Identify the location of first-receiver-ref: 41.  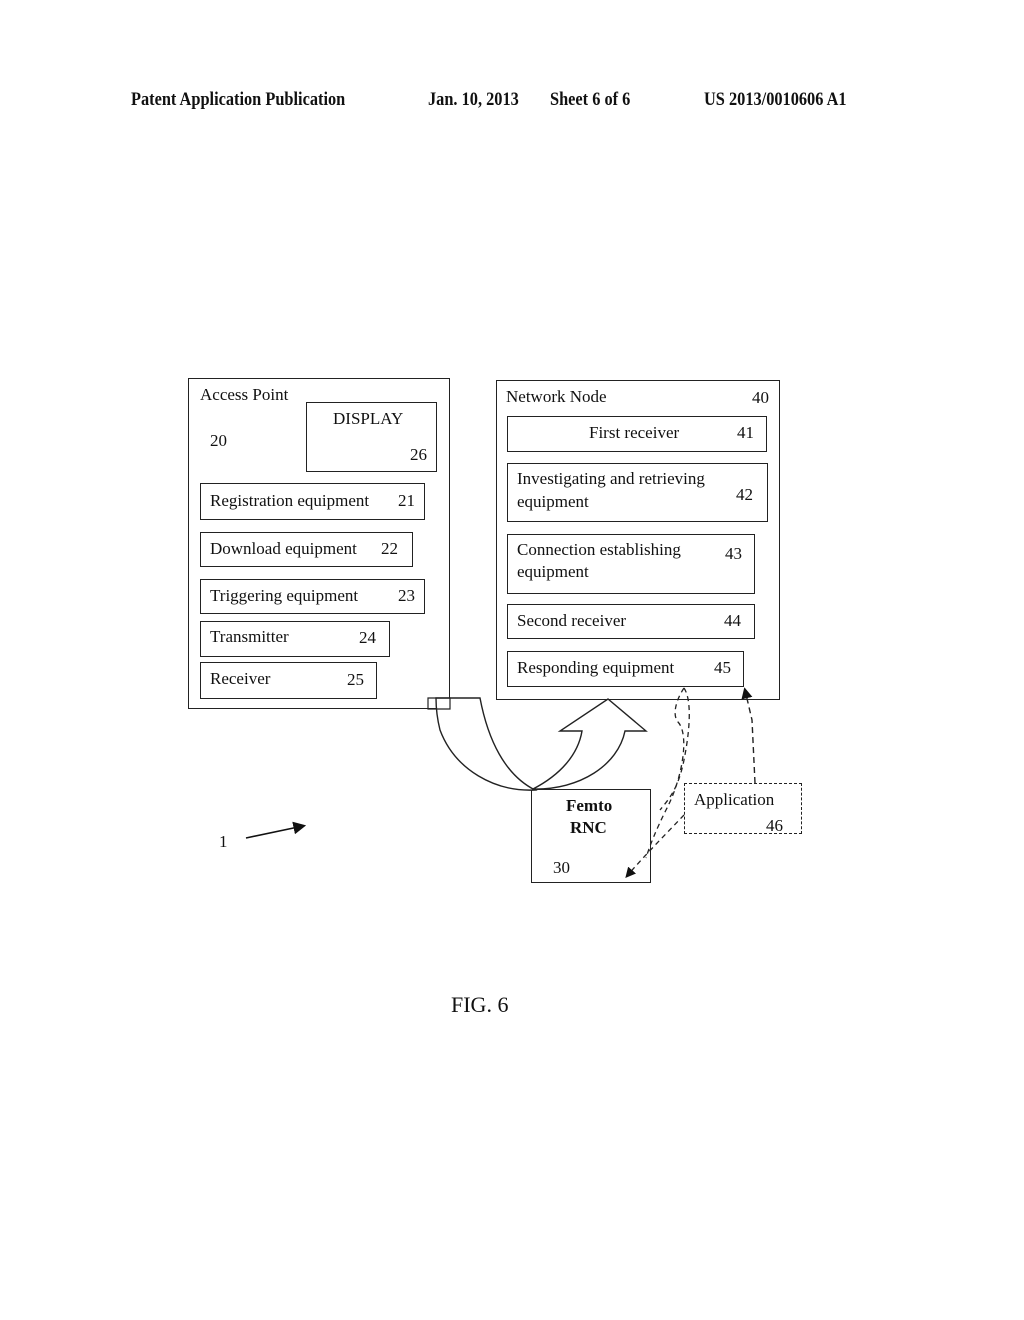
(745, 432).